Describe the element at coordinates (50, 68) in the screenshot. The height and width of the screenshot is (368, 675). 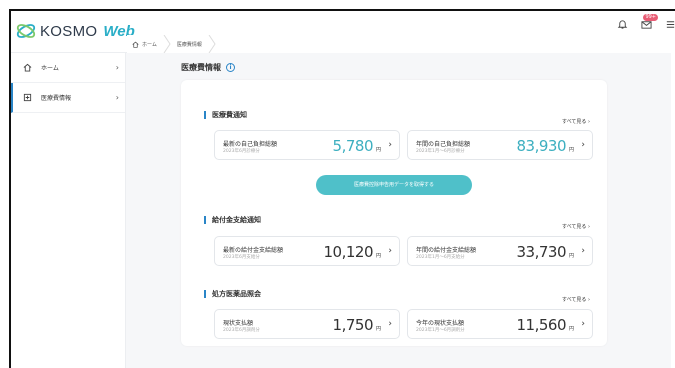
I see `sidebar-item-label: ホーム` at that location.